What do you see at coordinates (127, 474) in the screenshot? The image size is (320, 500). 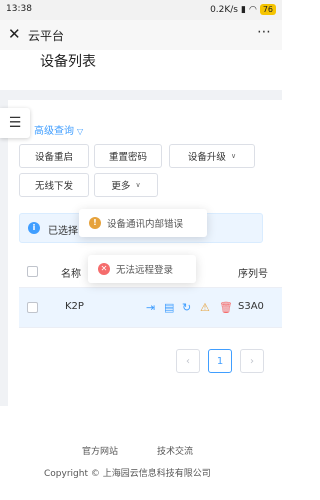 I see `copyright-text: Copyright © 上海园云信息科技有限公司` at bounding box center [127, 474].